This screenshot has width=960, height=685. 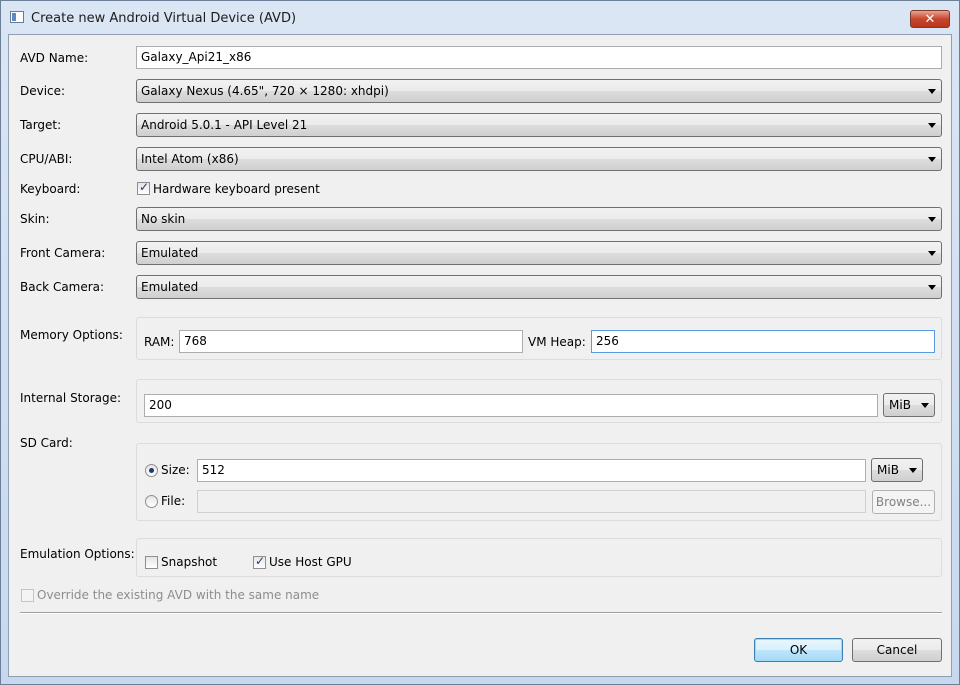 What do you see at coordinates (62, 287) in the screenshot?
I see `back-camera-label: Back Camera:` at bounding box center [62, 287].